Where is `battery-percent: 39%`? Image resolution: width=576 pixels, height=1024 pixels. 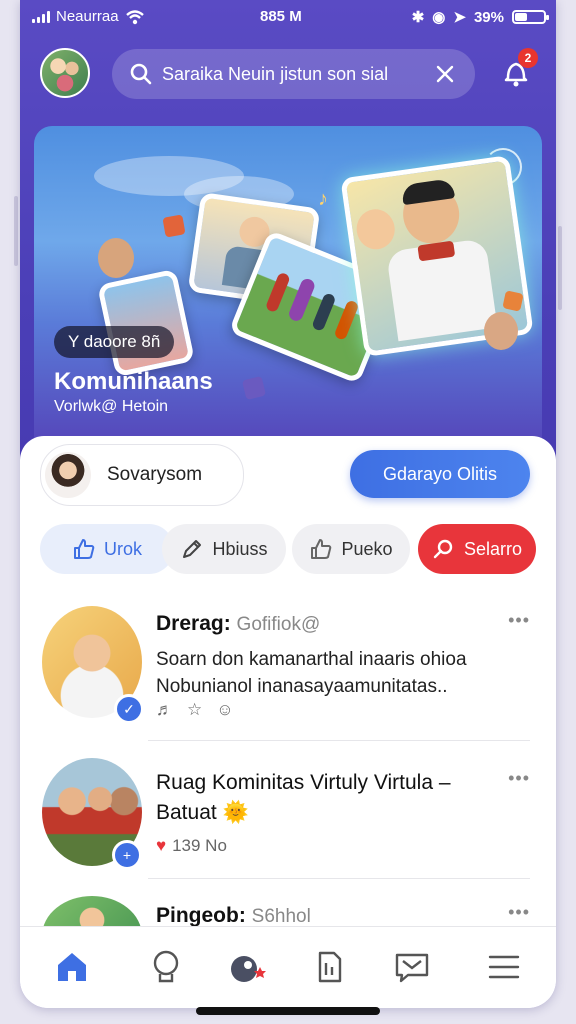
battery-percent: 39% is located at coordinates (488, 17).